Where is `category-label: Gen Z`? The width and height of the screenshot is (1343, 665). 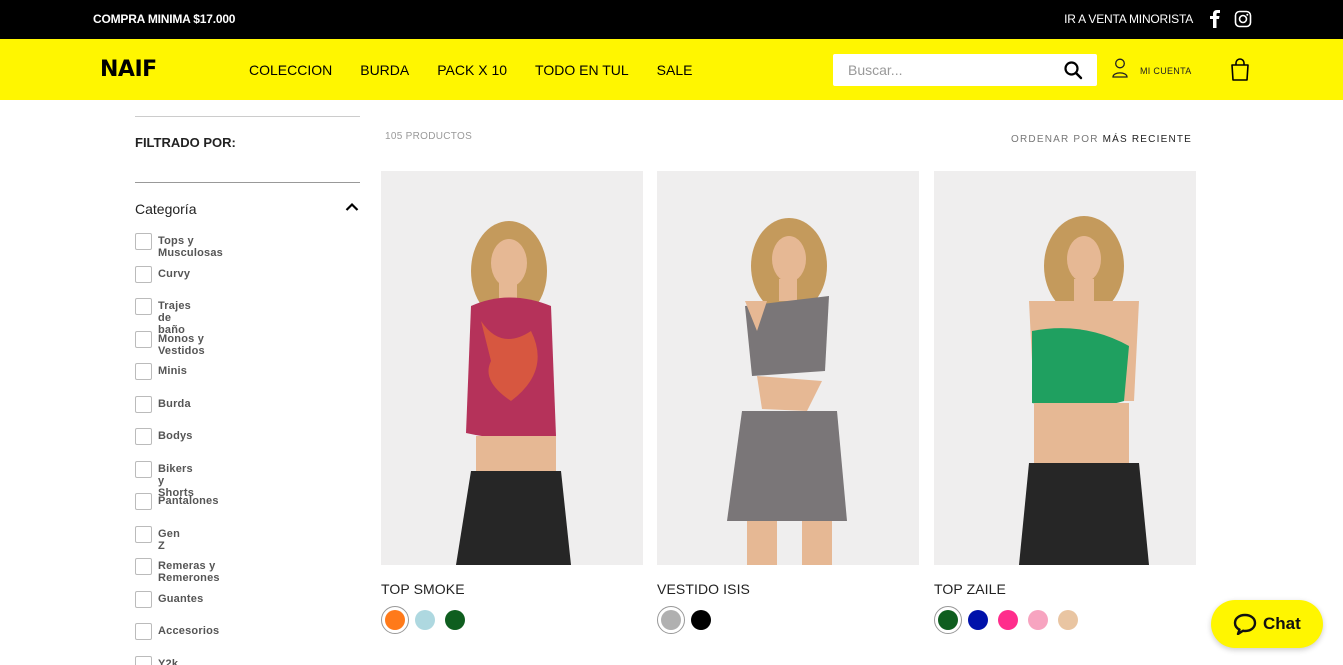
category-label: Gen Z is located at coordinates (169, 539).